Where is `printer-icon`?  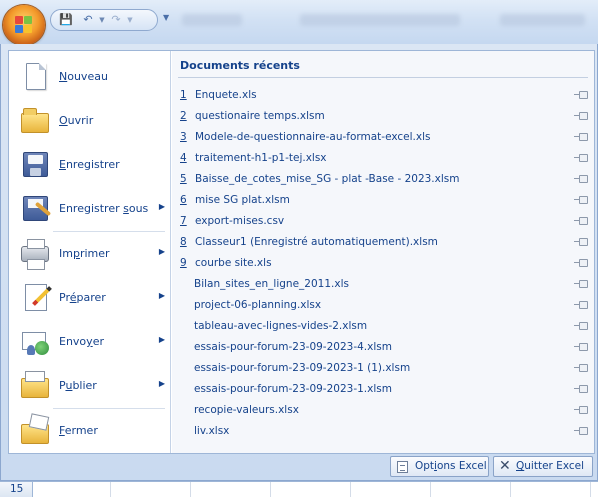 printer-icon is located at coordinates (35, 254).